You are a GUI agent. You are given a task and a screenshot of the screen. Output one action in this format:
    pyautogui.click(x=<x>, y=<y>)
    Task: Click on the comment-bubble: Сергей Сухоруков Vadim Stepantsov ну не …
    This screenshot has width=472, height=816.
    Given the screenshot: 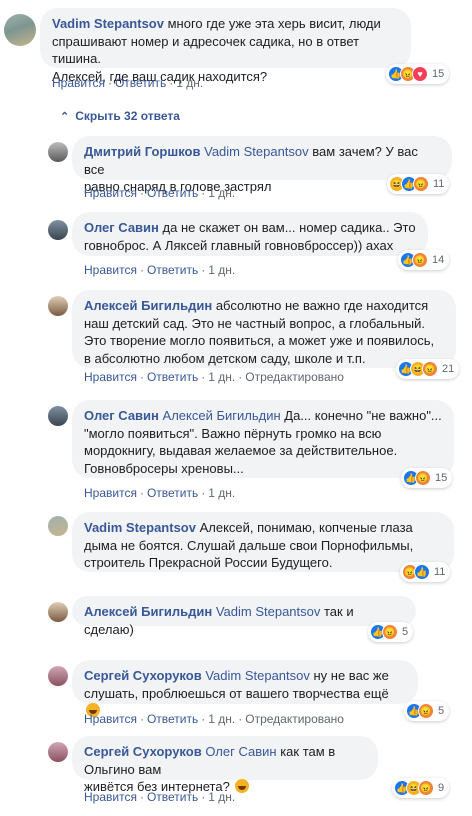 What is the action you would take?
    pyautogui.click(x=245, y=688)
    